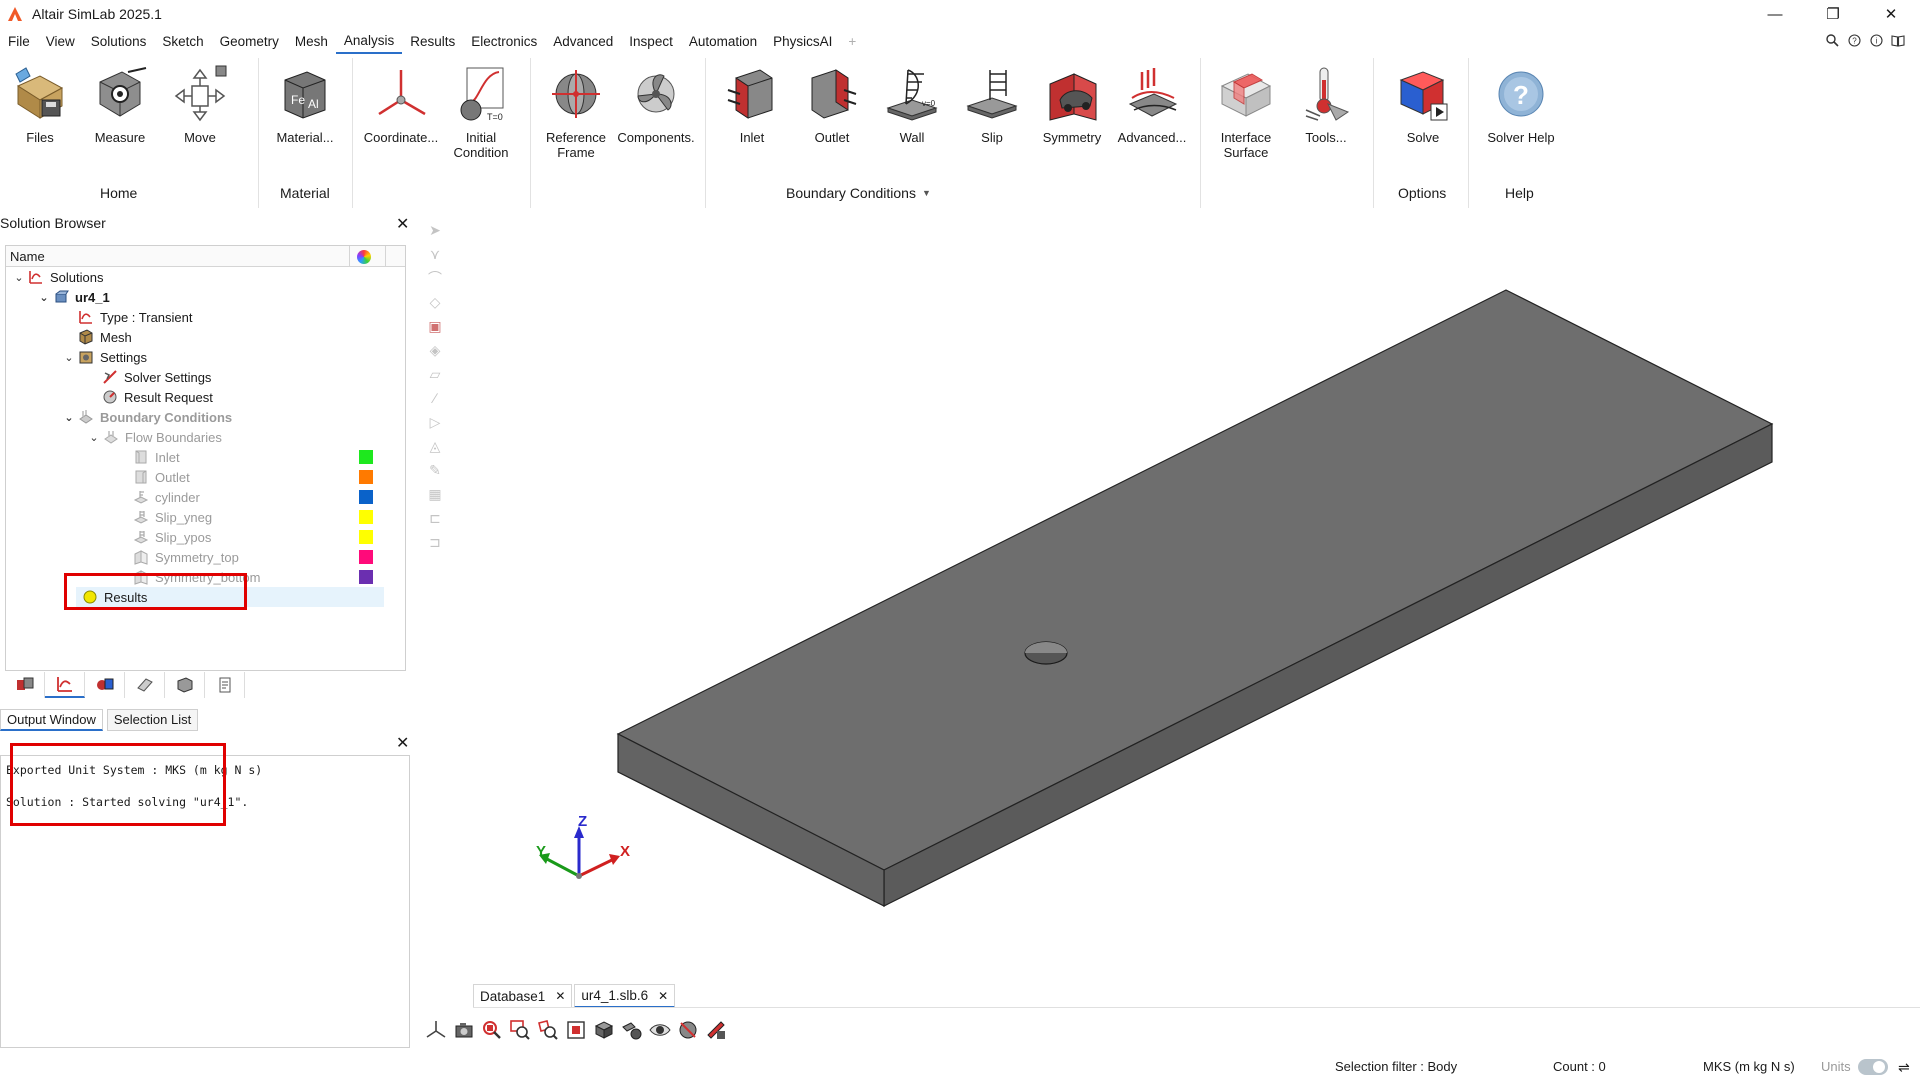  What do you see at coordinates (802, 42) in the screenshot?
I see `menu-physicsai: PhysicsAI` at bounding box center [802, 42].